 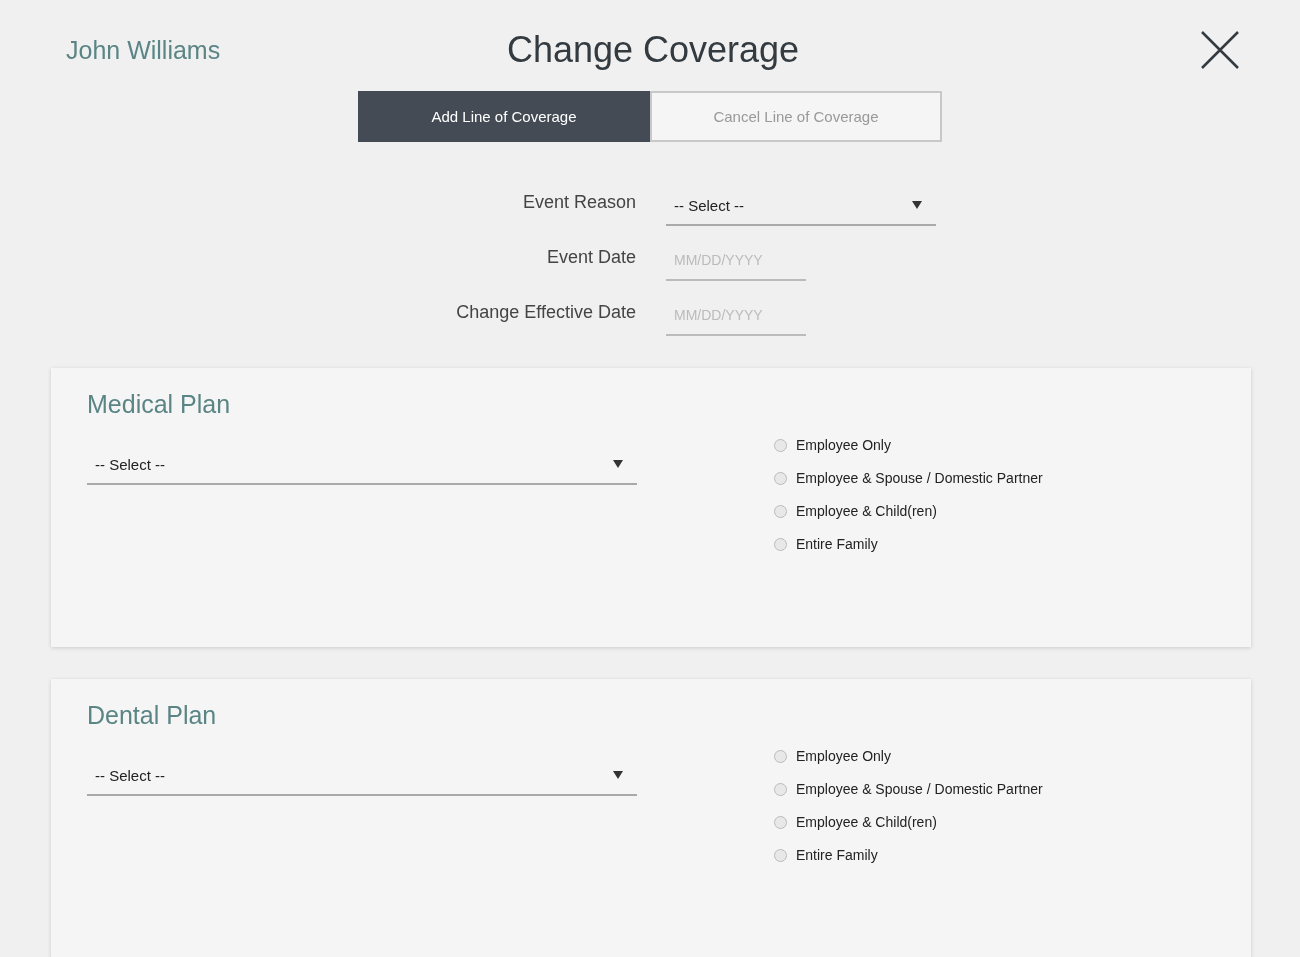 What do you see at coordinates (590, 257) in the screenshot?
I see `field-label: Event Date` at bounding box center [590, 257].